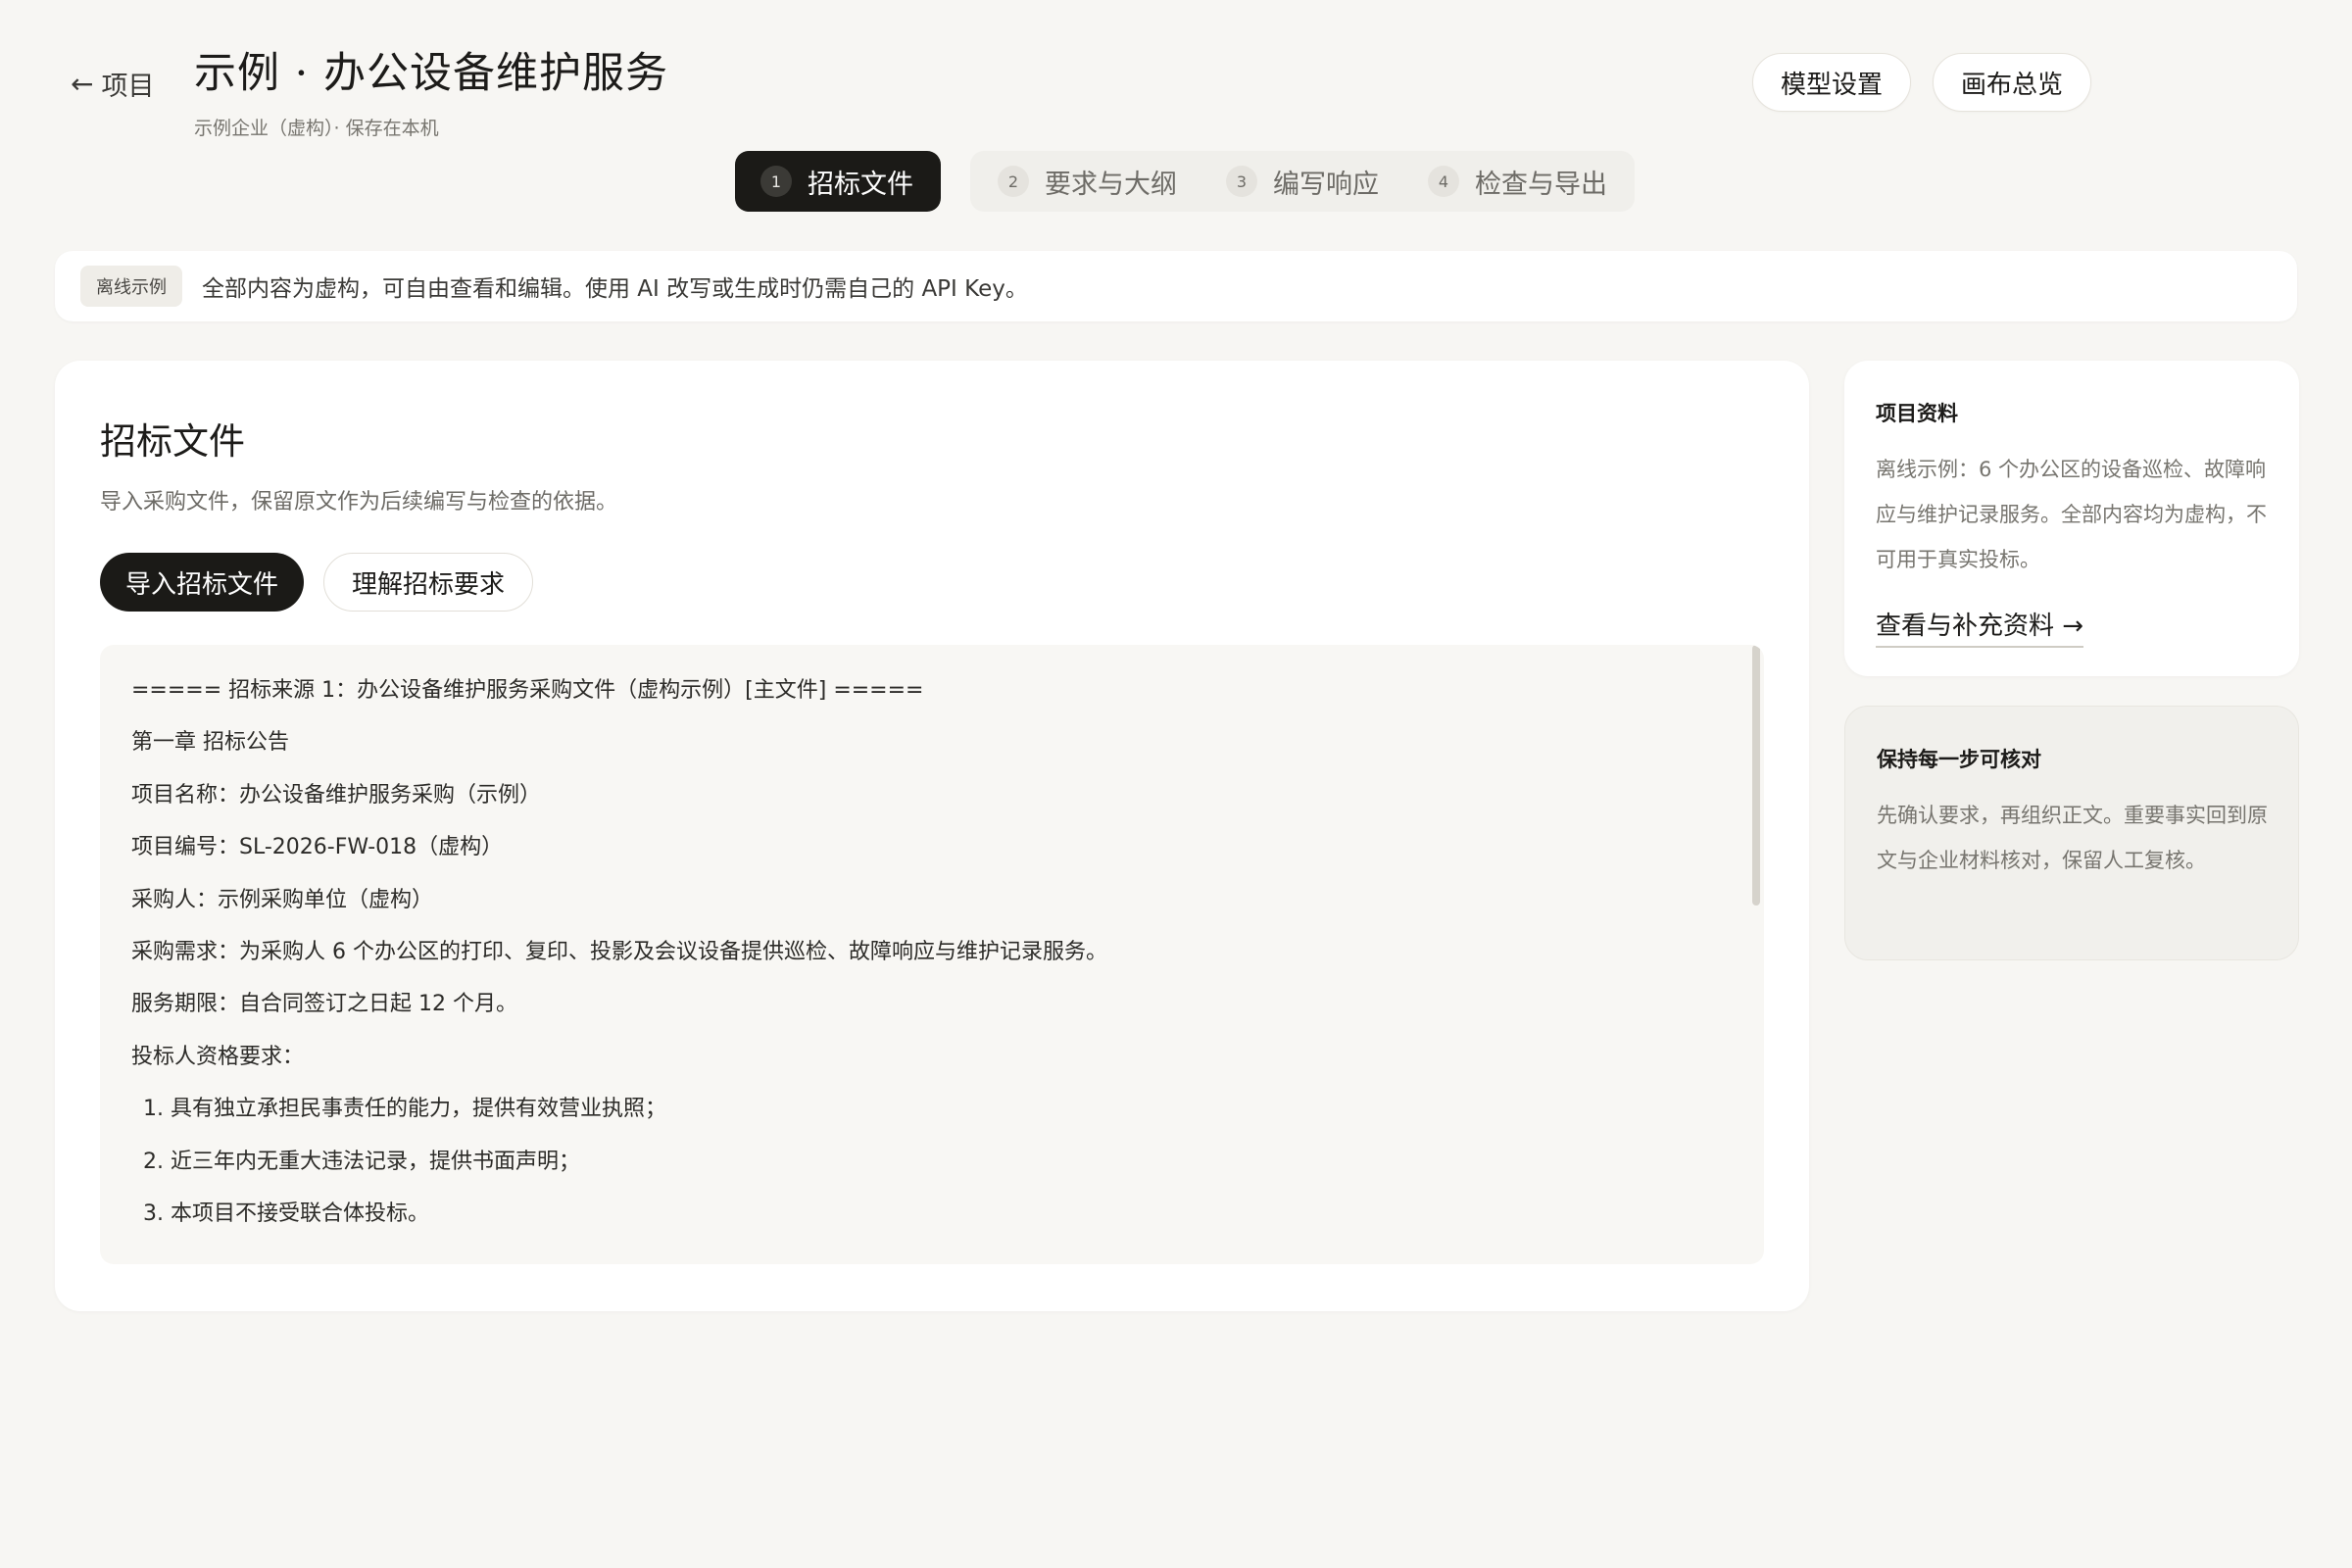  What do you see at coordinates (359, 502) in the screenshot?
I see `section-description: 导入采购文件，保留原文作为后续编写与检查的依据。` at bounding box center [359, 502].